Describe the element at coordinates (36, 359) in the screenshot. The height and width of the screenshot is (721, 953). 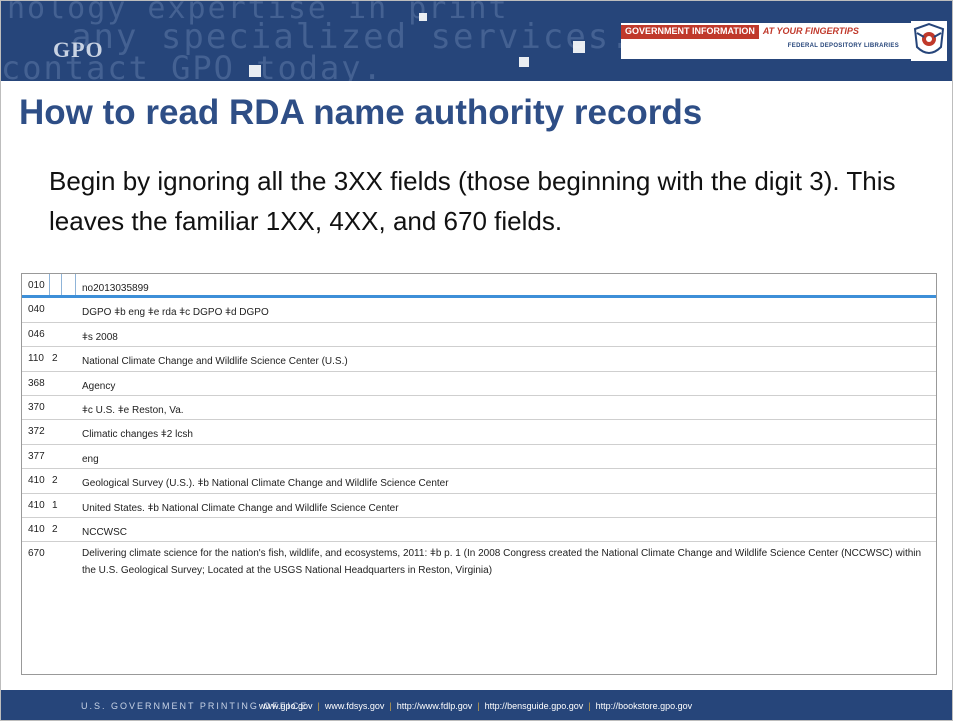
I see `field-tag: 110` at that location.